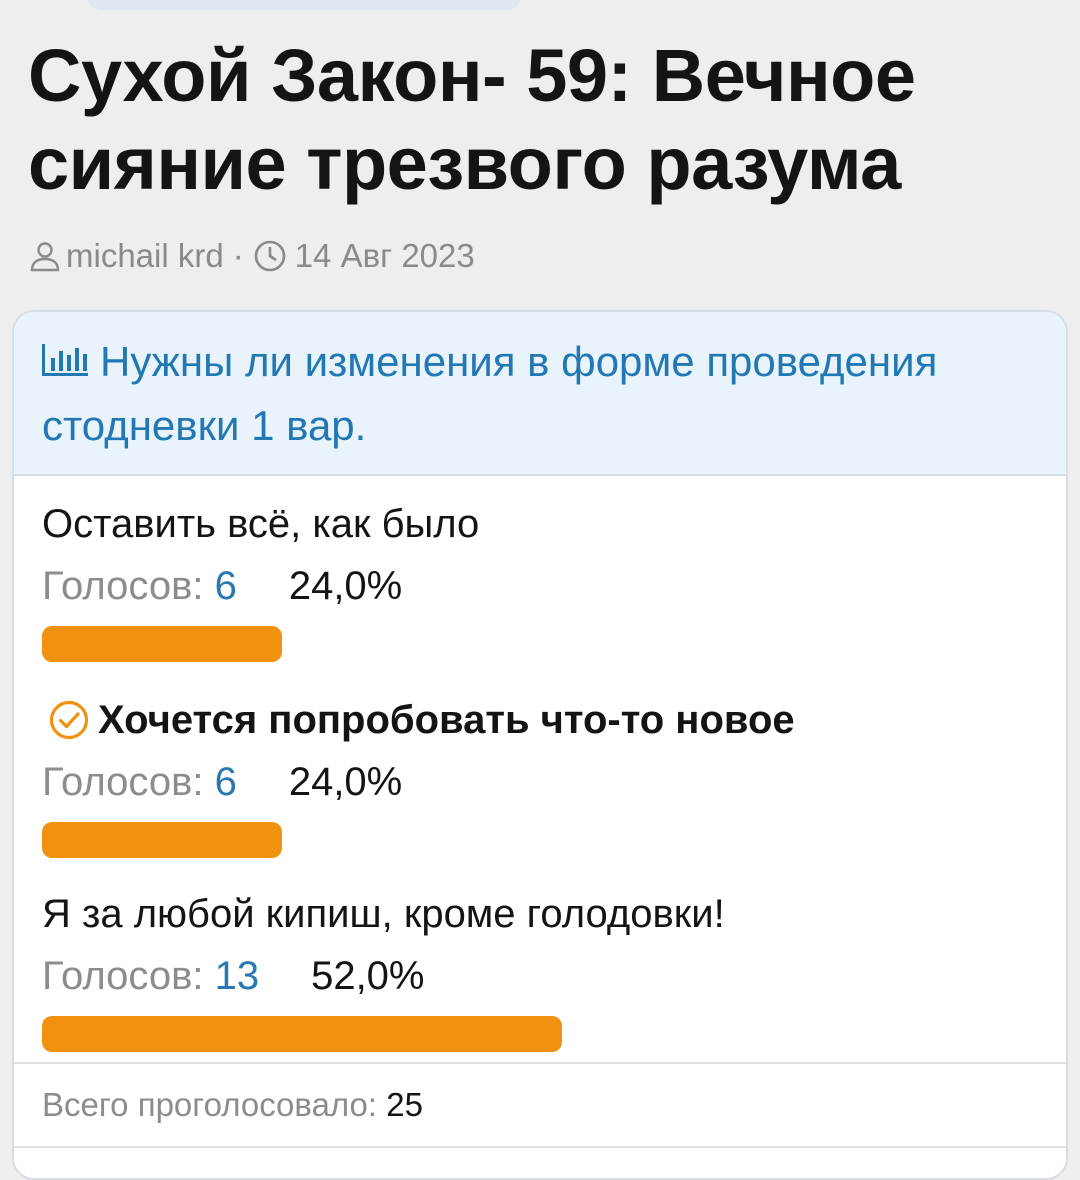 This screenshot has width=1080, height=1180. I want to click on poll-option-label: Хочется попробовать что-то новое, so click(446, 720).